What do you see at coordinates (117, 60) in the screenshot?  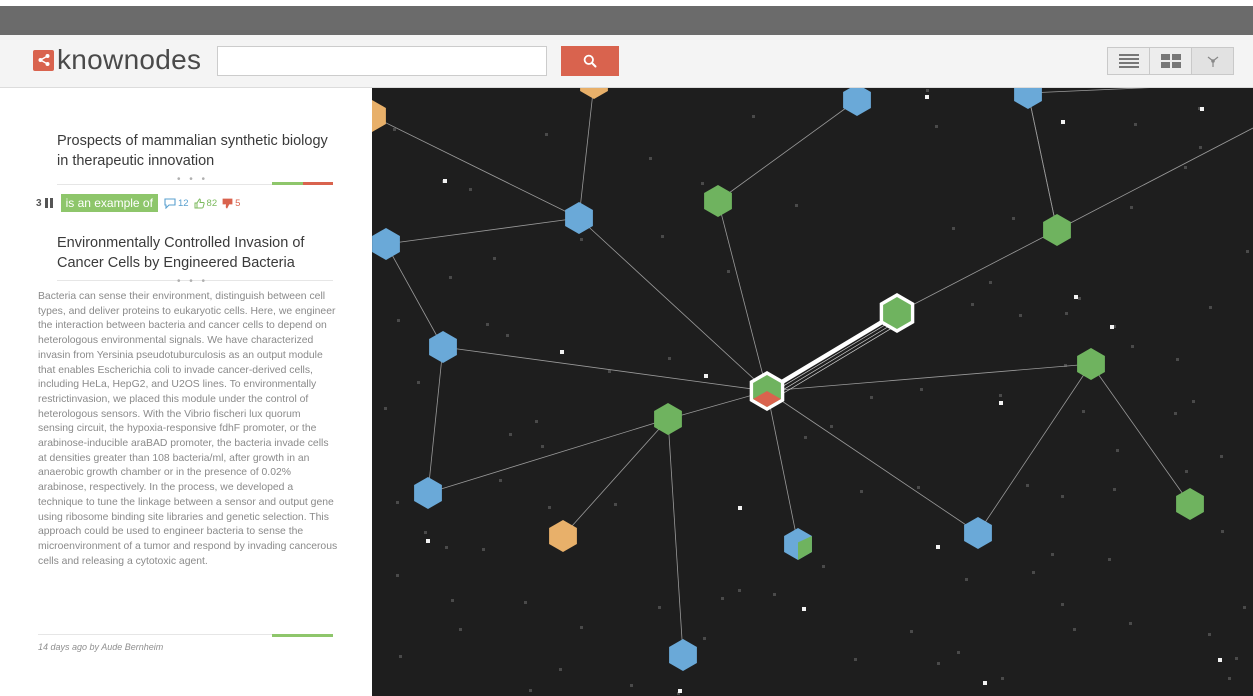 I see `logo: knownodes` at bounding box center [117, 60].